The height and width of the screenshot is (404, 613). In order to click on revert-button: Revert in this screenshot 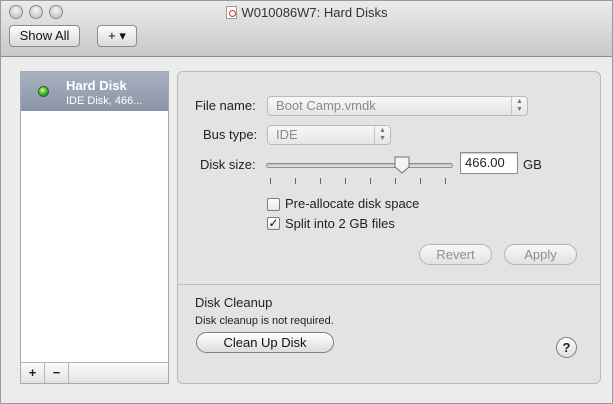, I will do `click(455, 254)`.